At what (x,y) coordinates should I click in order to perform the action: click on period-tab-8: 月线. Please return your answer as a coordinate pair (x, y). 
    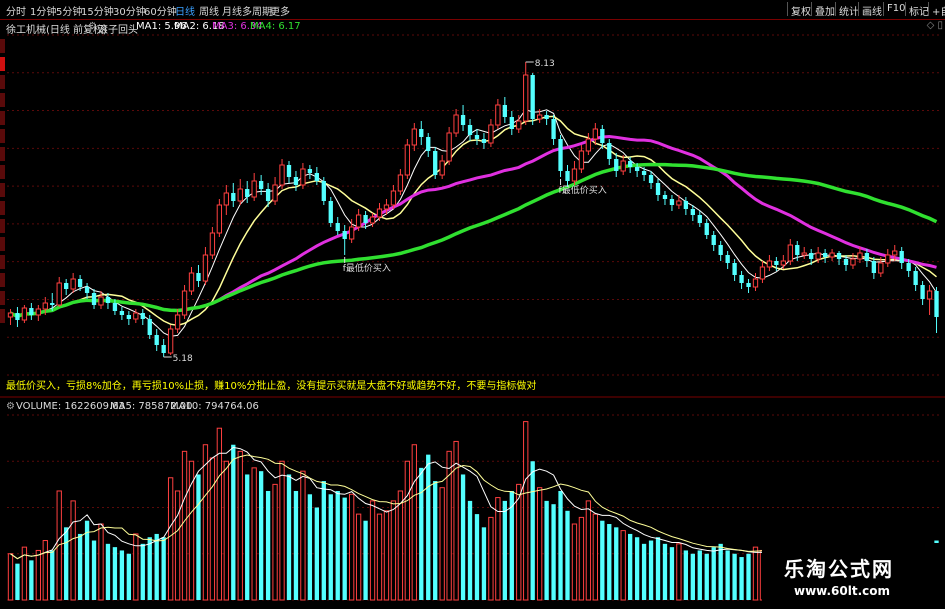
    Looking at the image, I should click on (232, 10).